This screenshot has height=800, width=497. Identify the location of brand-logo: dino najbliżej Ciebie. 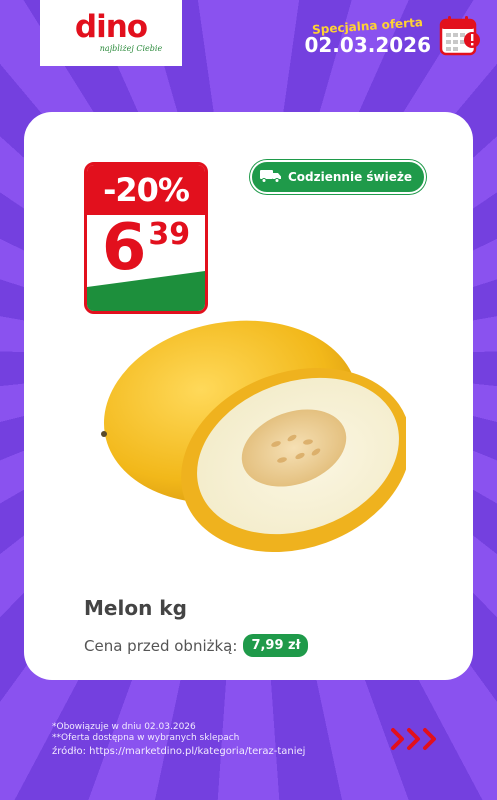
(111, 33).